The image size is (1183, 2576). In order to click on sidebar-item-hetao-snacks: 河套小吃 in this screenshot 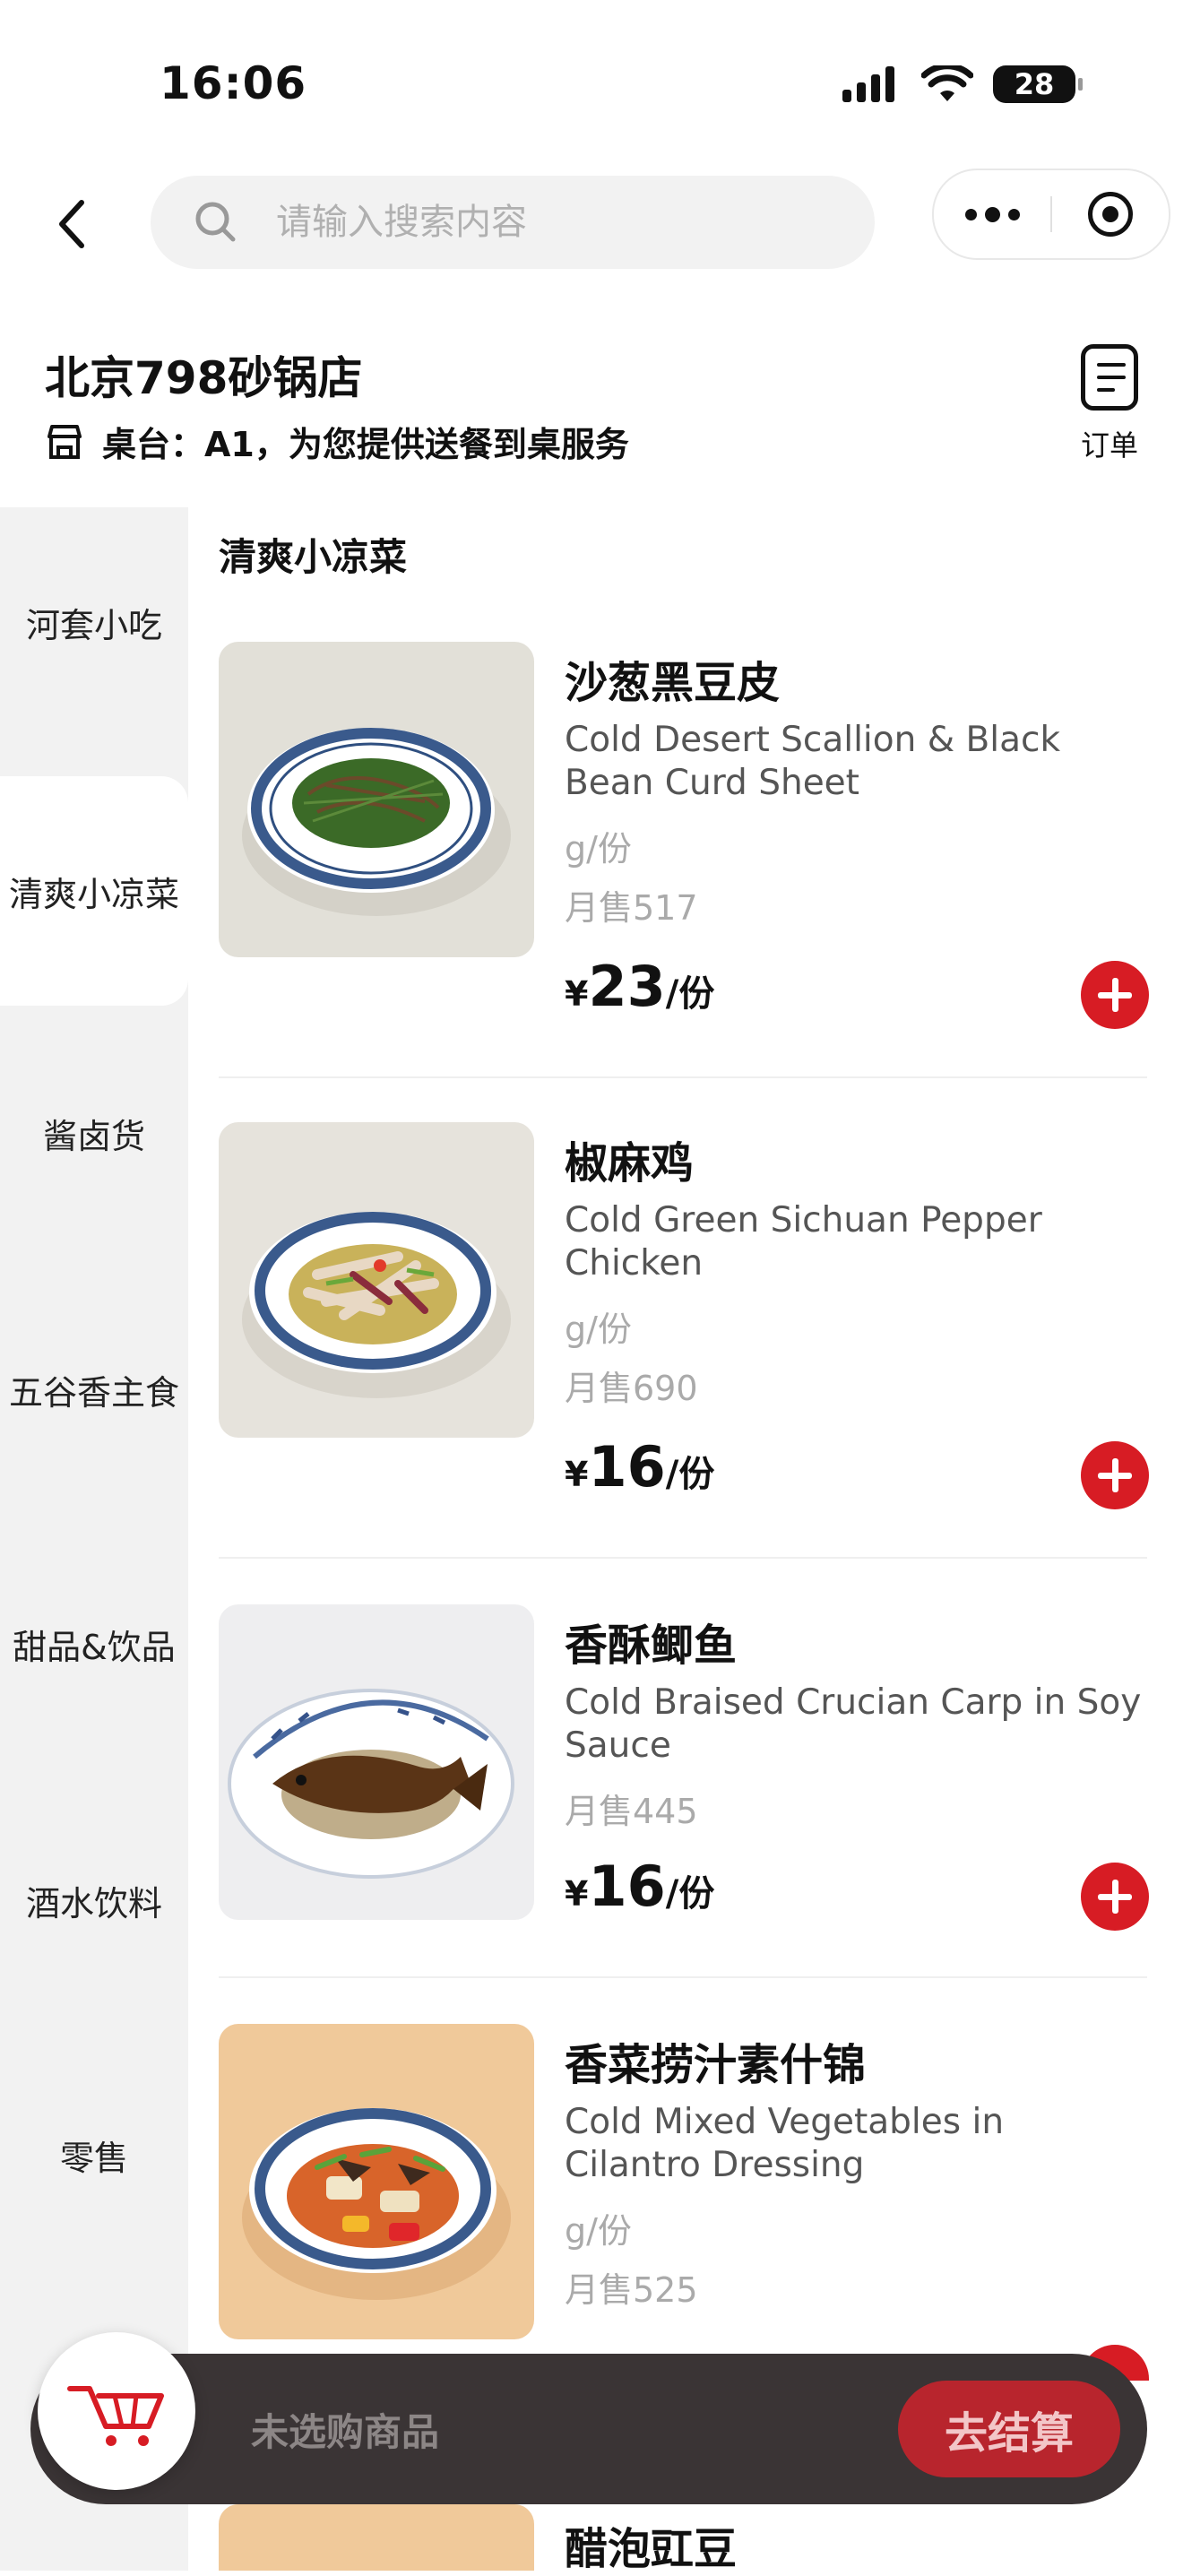, I will do `click(94, 622)`.